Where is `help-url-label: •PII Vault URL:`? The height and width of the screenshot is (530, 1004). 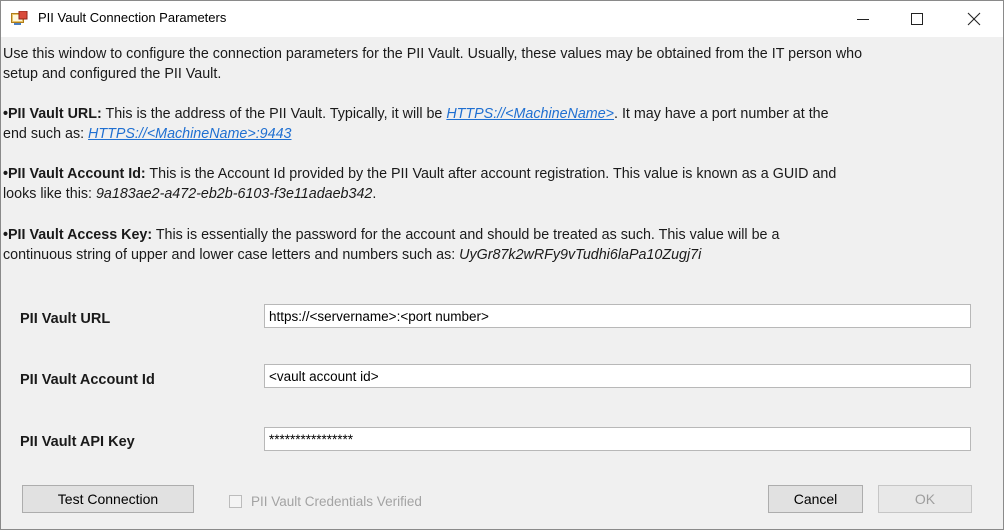 help-url-label: •PII Vault URL: is located at coordinates (52, 114).